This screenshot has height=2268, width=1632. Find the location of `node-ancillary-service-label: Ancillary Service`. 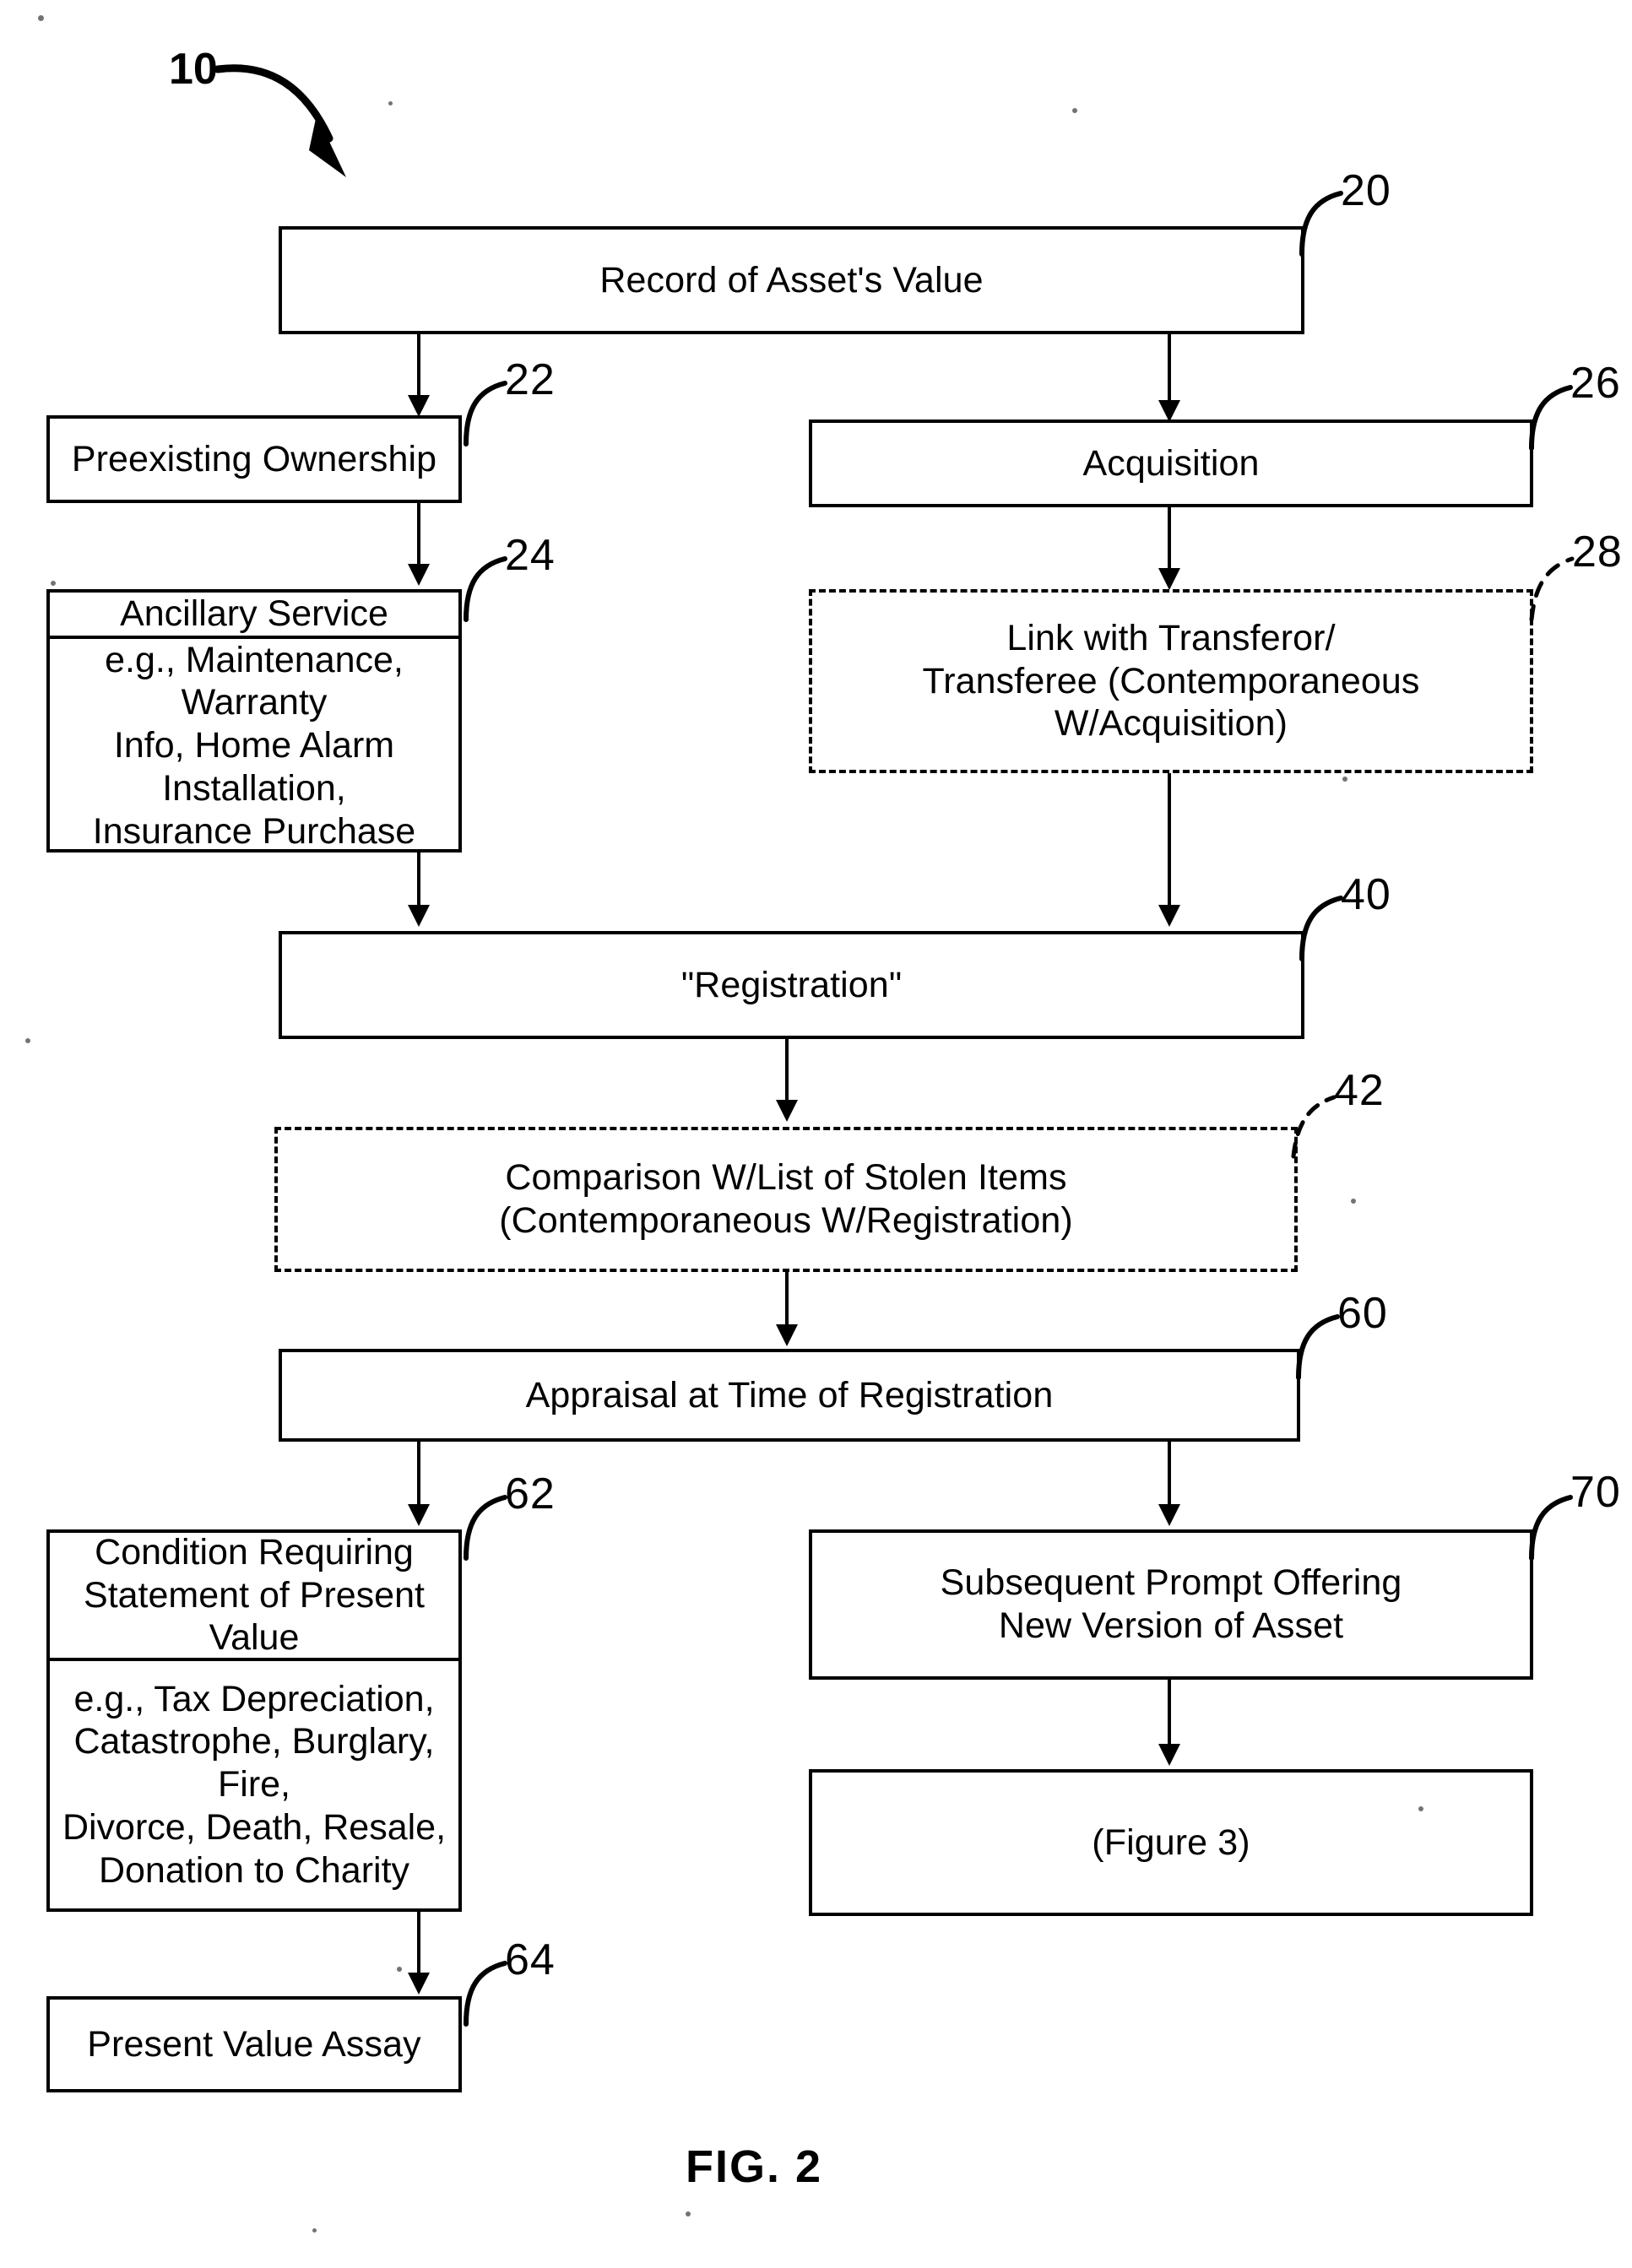

node-ancillary-service-label: Ancillary Service is located at coordinates (254, 614).